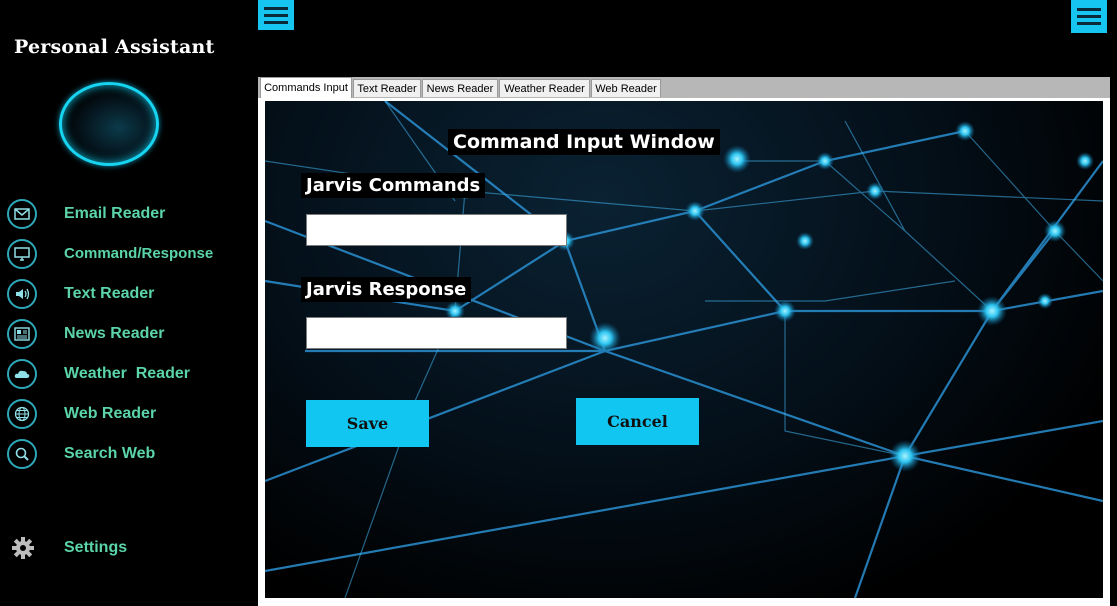  I want to click on app-title: Personal Assistant, so click(114, 47).